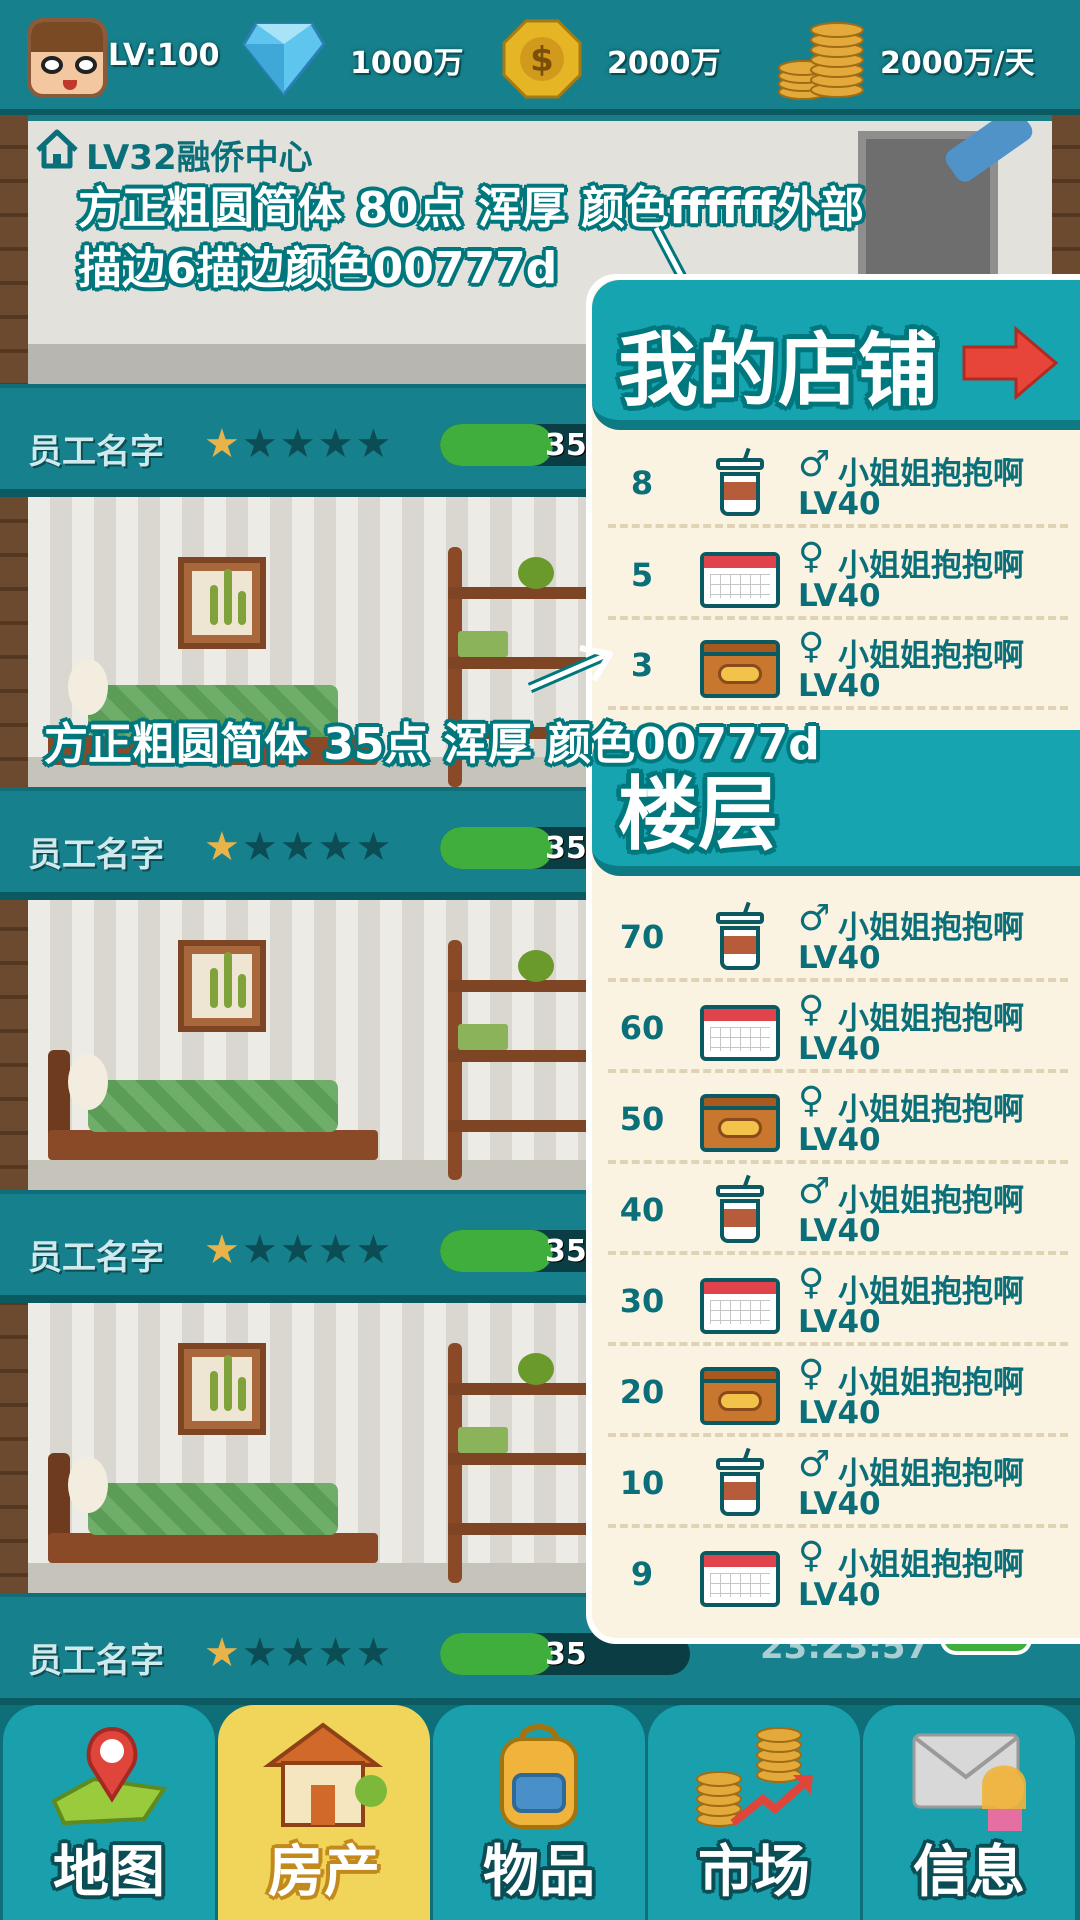  I want to click on tab-map: 地图, so click(109, 1812).